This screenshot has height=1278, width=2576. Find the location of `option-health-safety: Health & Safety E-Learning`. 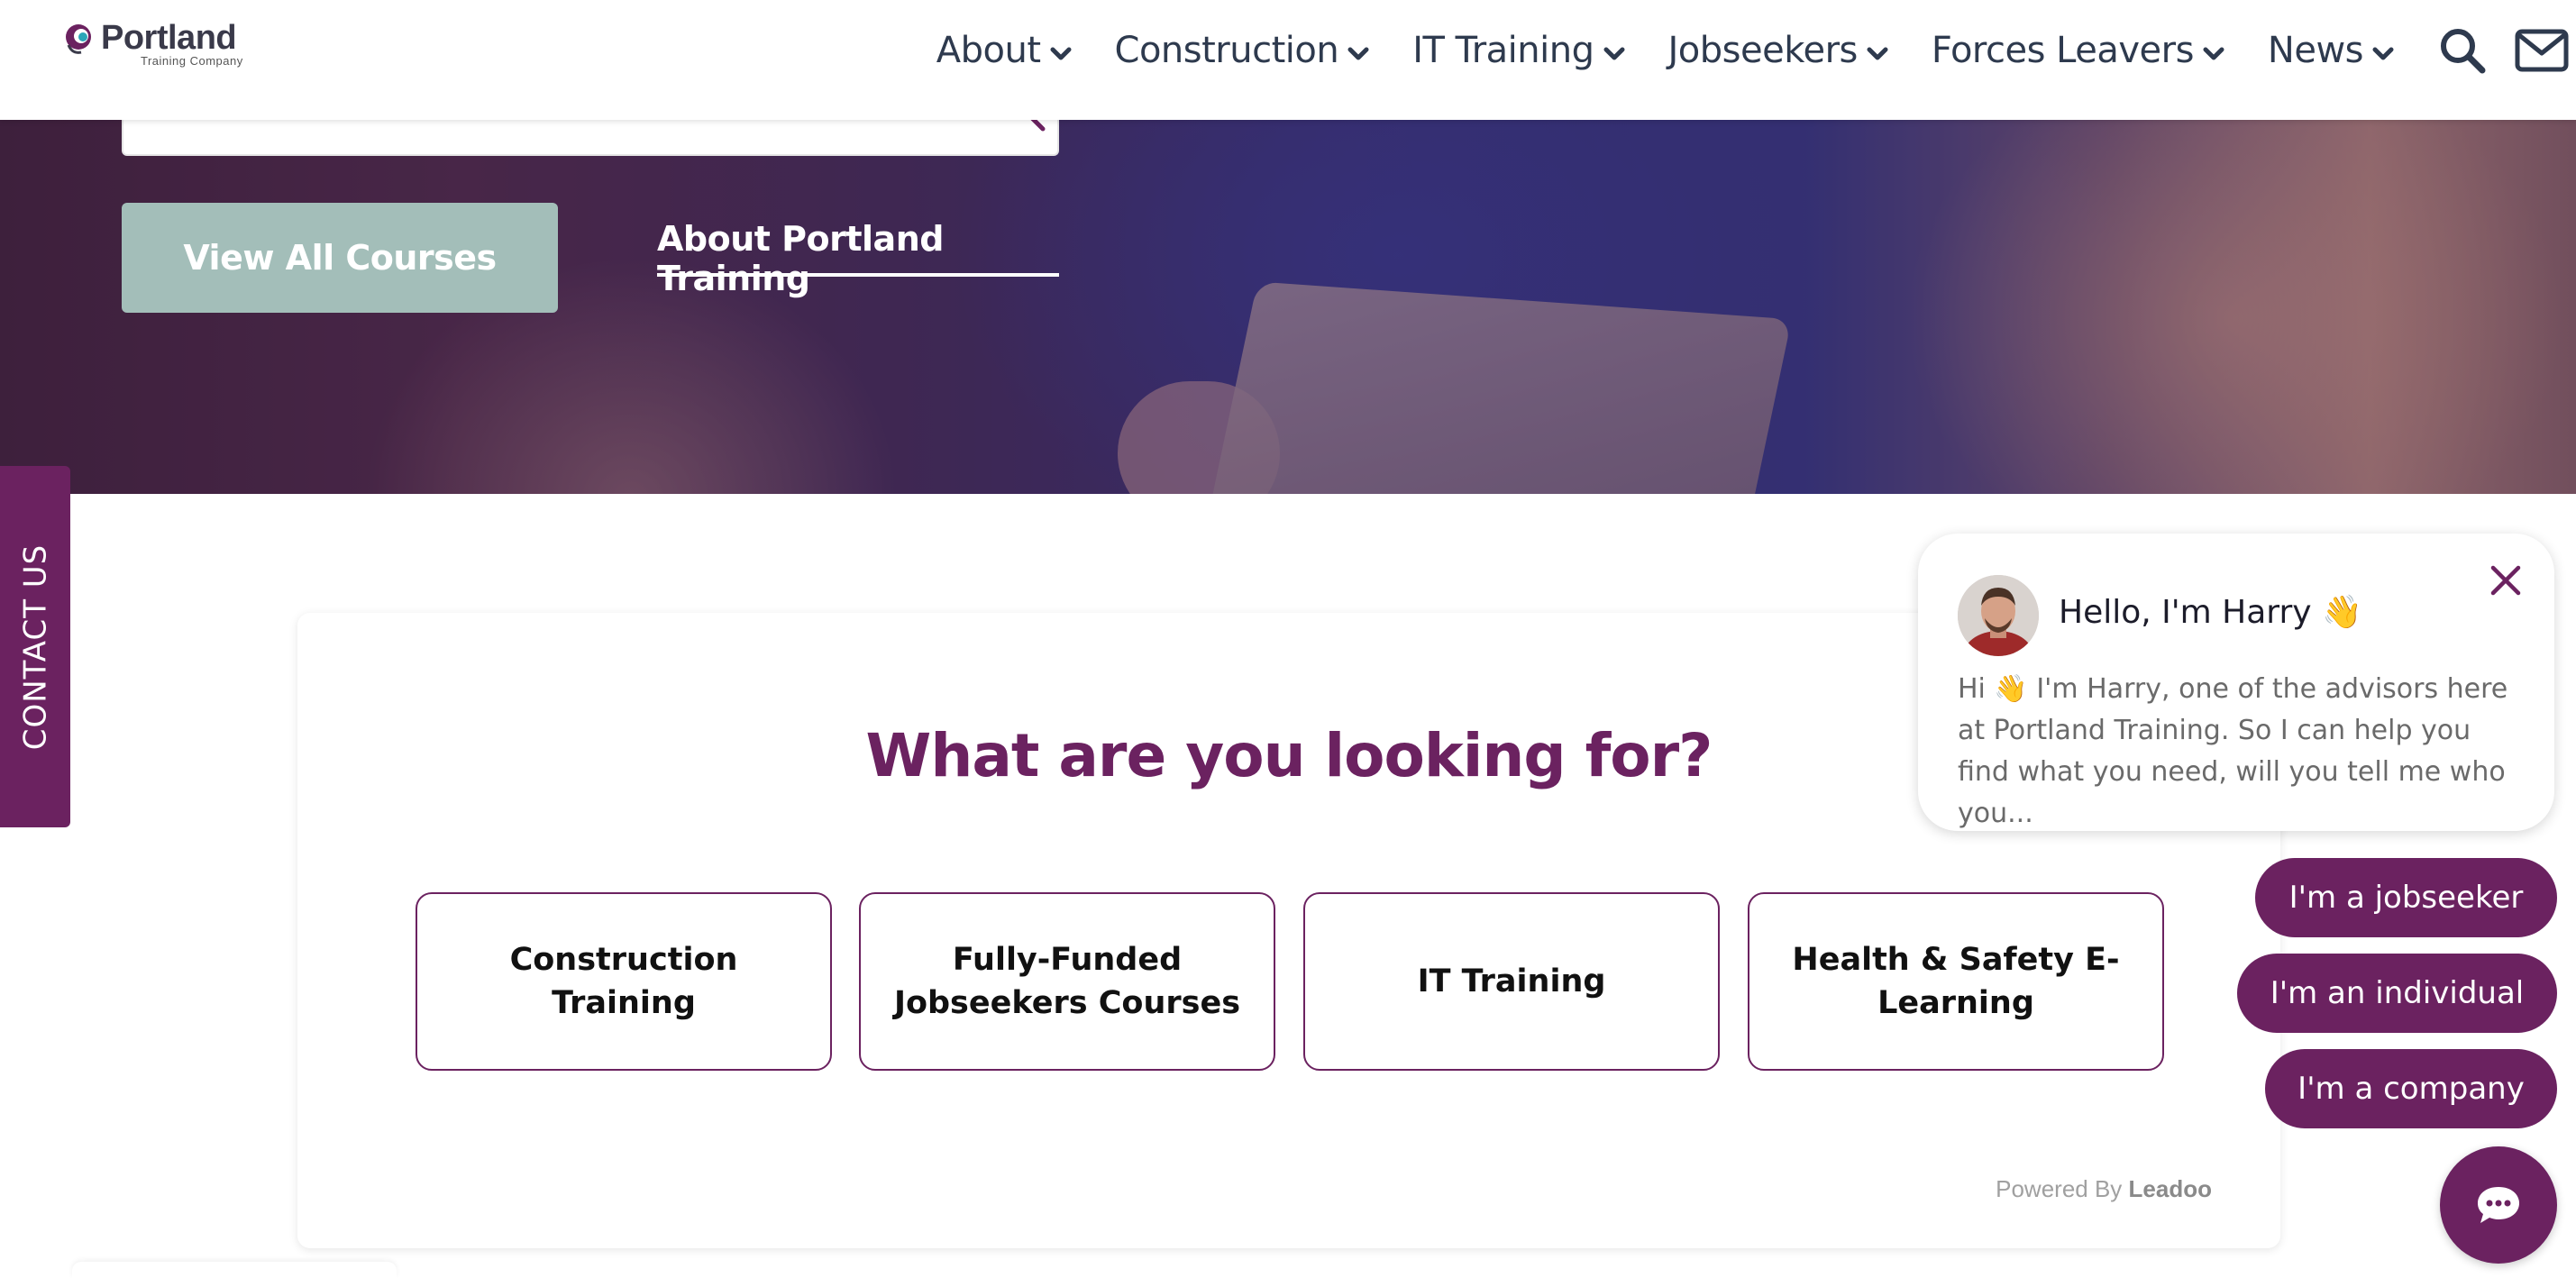

option-health-safety: Health & Safety E-Learning is located at coordinates (1956, 982).